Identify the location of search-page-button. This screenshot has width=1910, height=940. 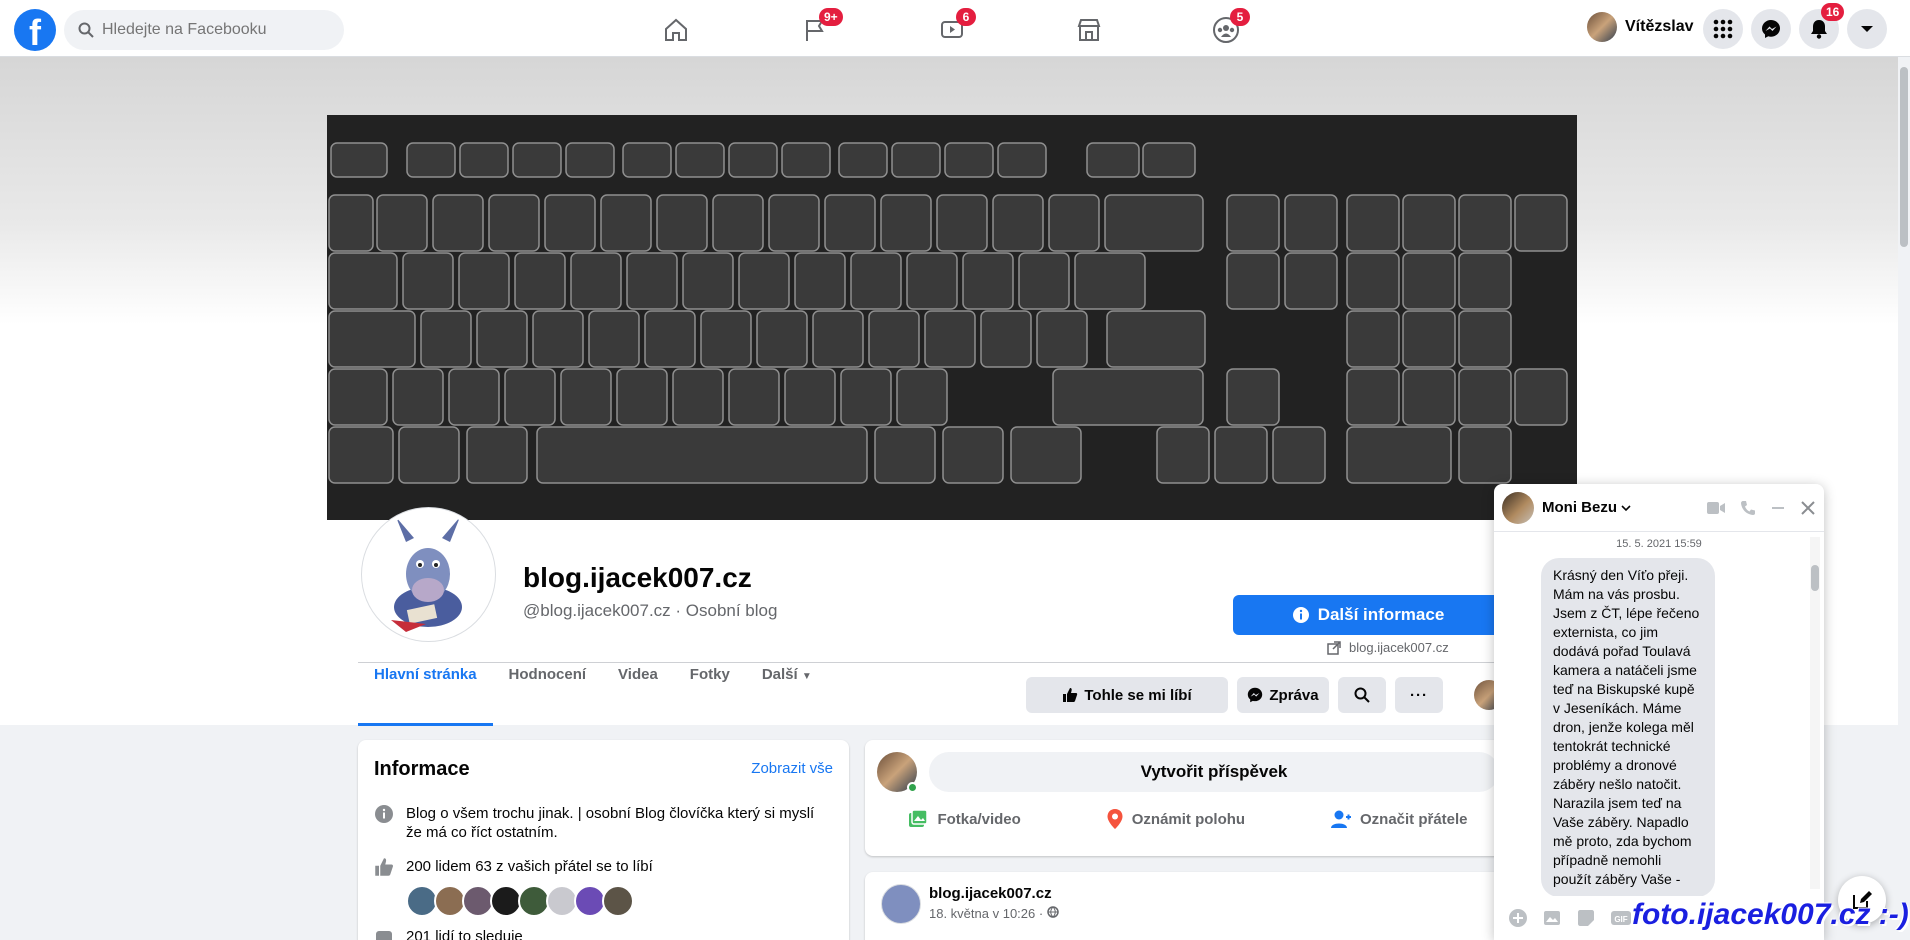
(1362, 695).